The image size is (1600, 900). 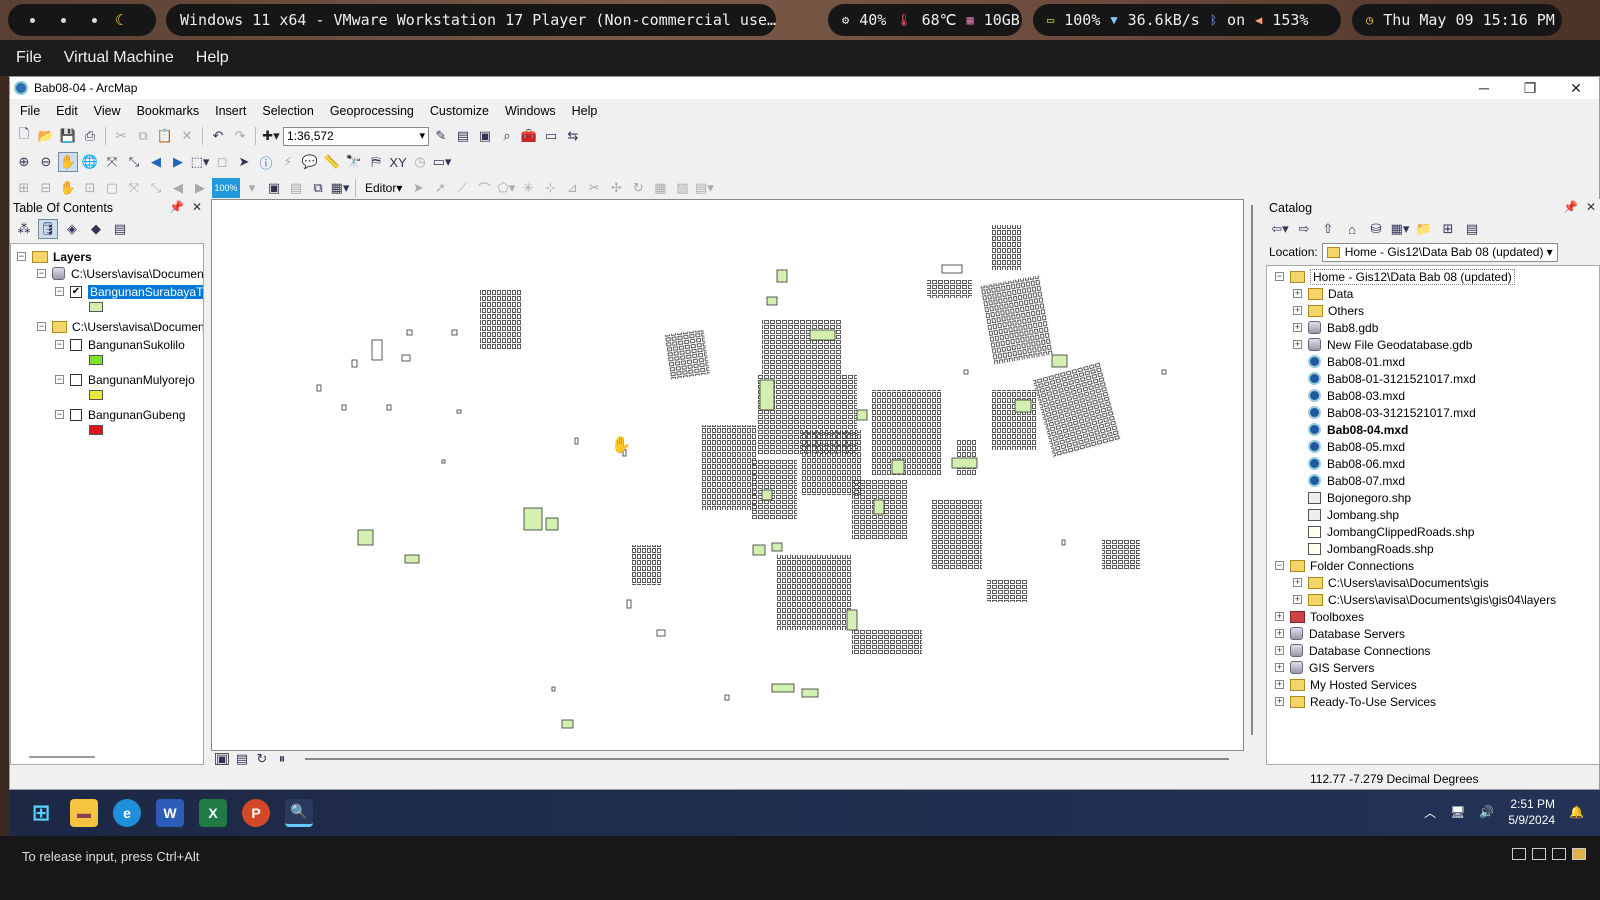 What do you see at coordinates (418, 188) in the screenshot?
I see `edit-tool-icon: ➤` at bounding box center [418, 188].